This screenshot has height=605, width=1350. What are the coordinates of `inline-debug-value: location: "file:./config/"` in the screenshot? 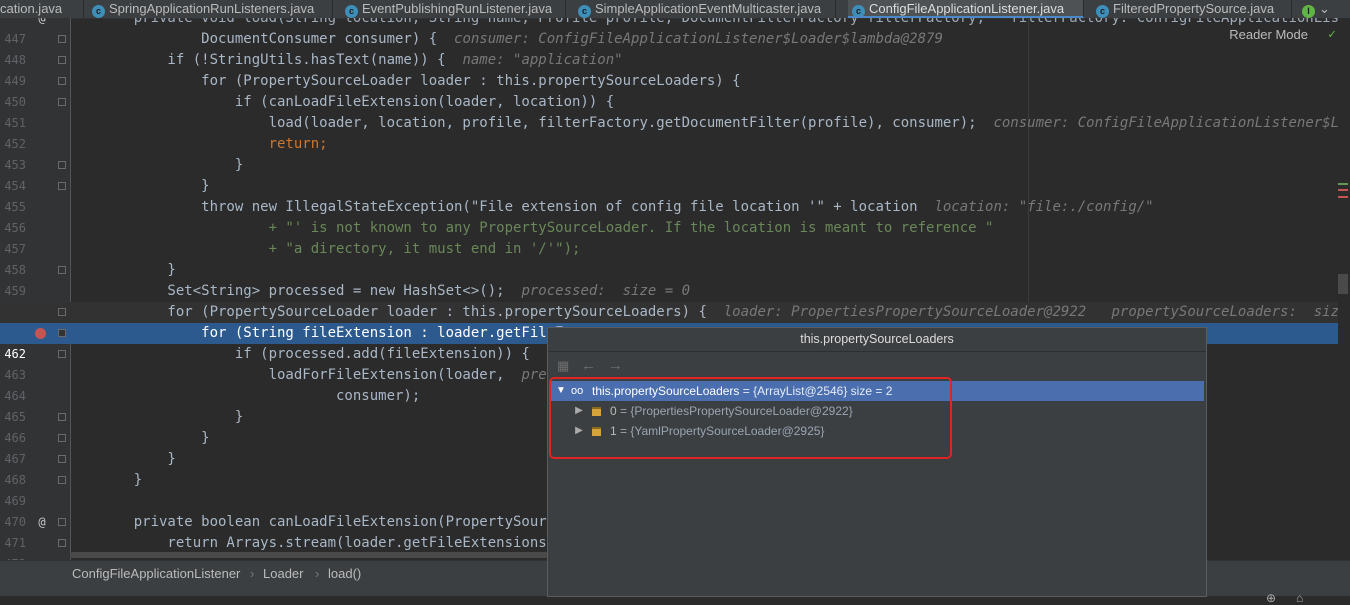 It's located at (1044, 207).